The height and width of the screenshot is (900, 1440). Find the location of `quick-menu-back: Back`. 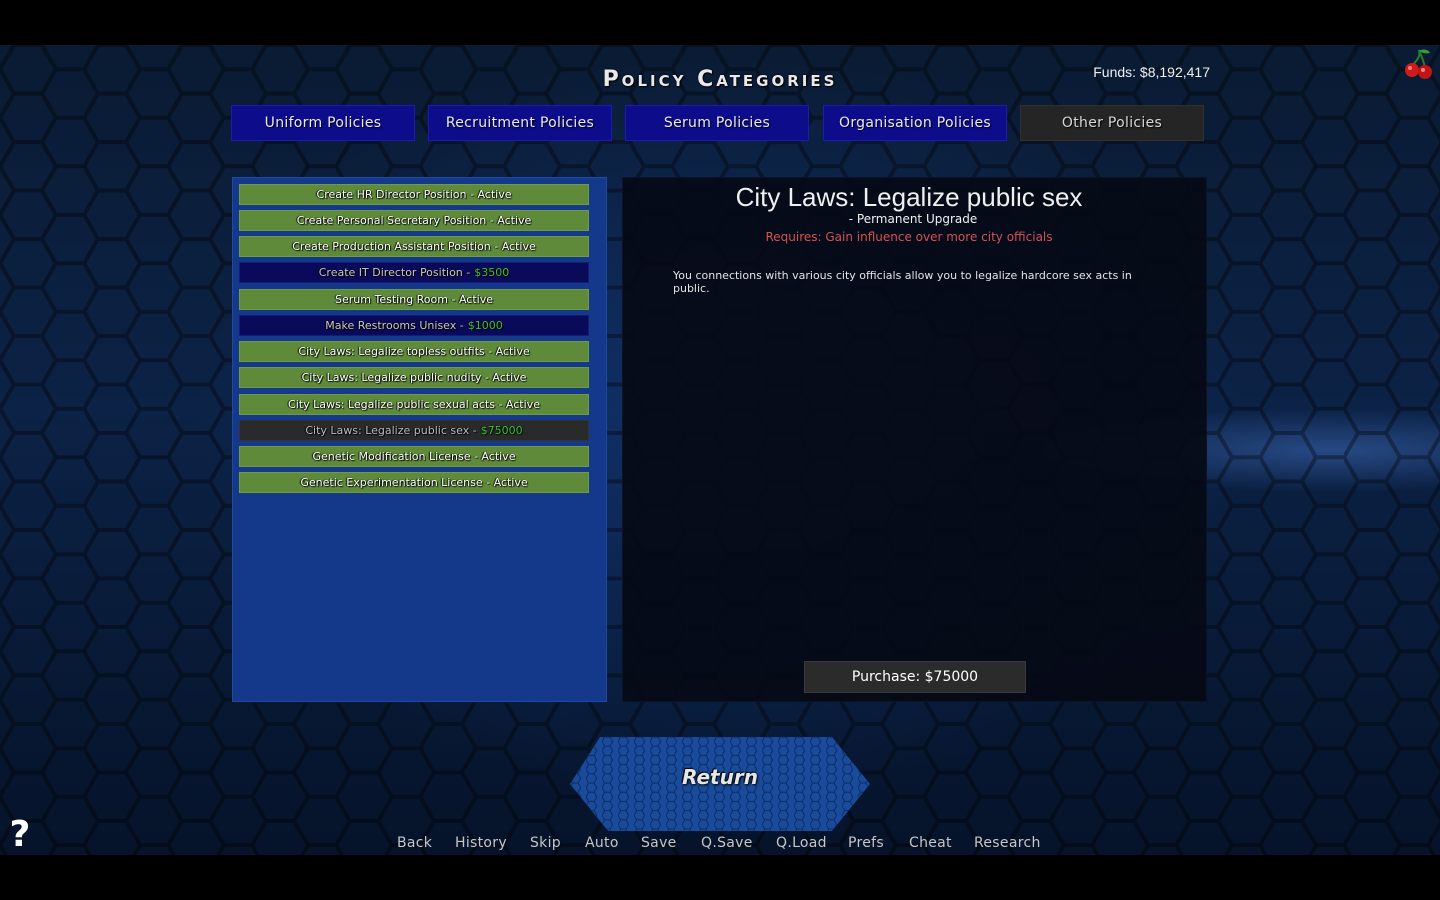

quick-menu-back: Back is located at coordinates (414, 843).